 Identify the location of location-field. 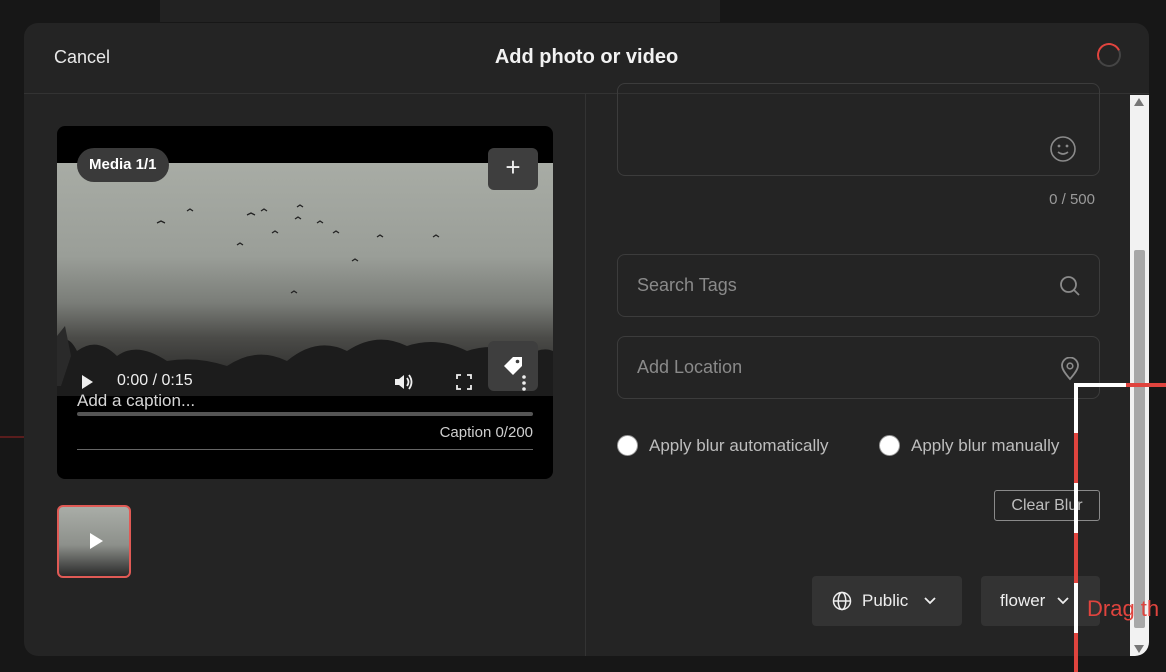
(858, 367).